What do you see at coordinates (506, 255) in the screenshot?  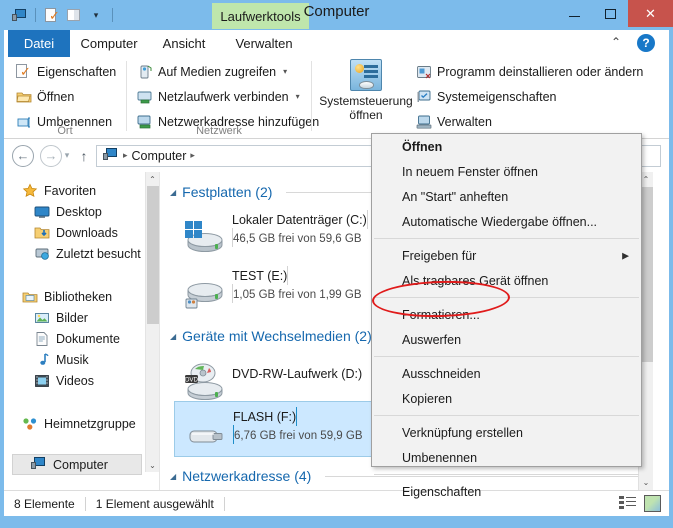 I see `context-menu-item-freigeben-fuer: Freigeben für ▶` at bounding box center [506, 255].